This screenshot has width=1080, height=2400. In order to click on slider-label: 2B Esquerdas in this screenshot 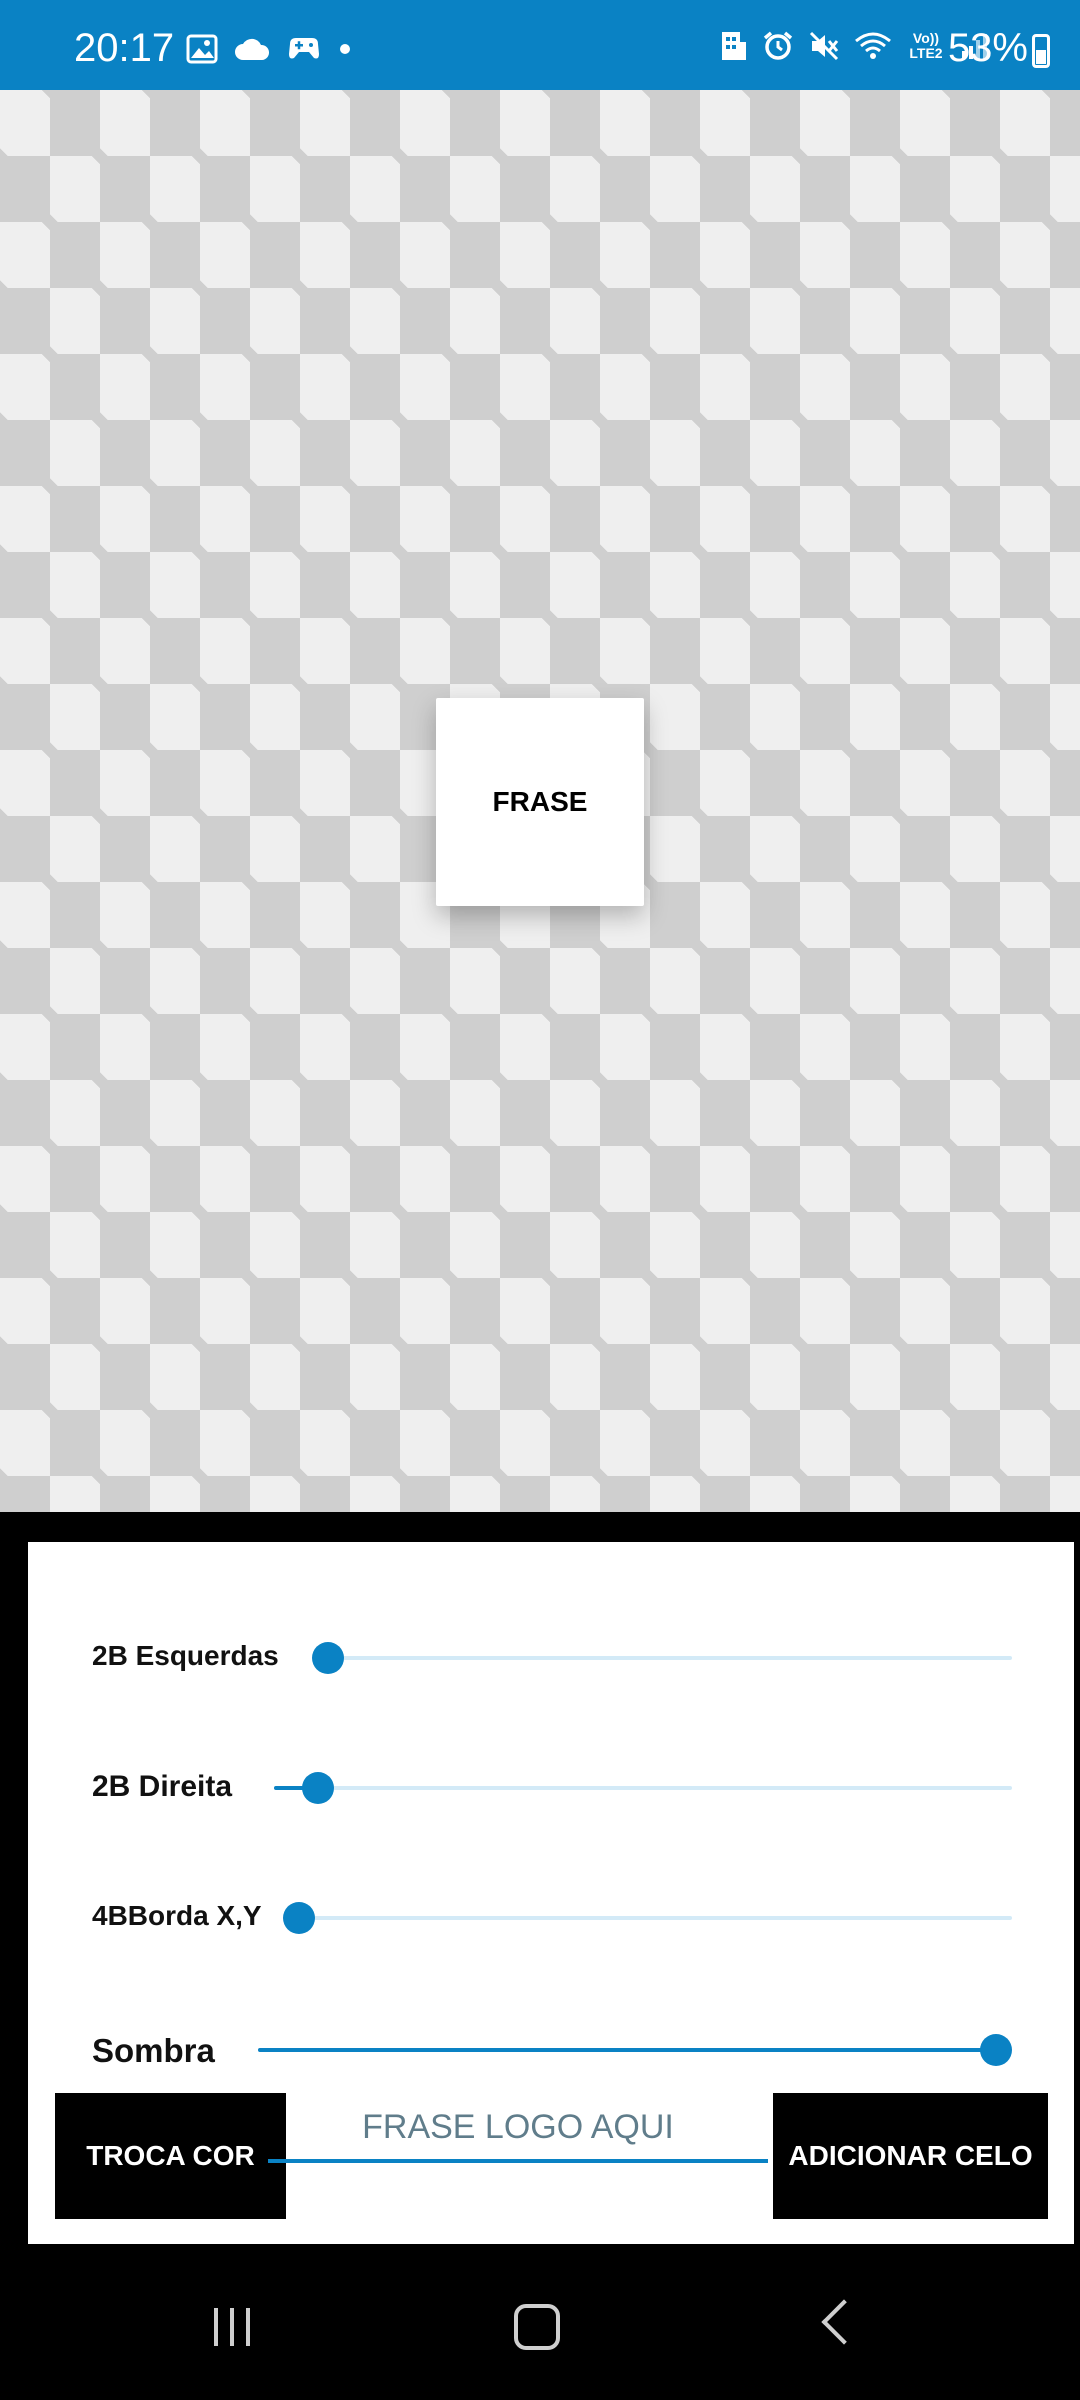, I will do `click(185, 1655)`.